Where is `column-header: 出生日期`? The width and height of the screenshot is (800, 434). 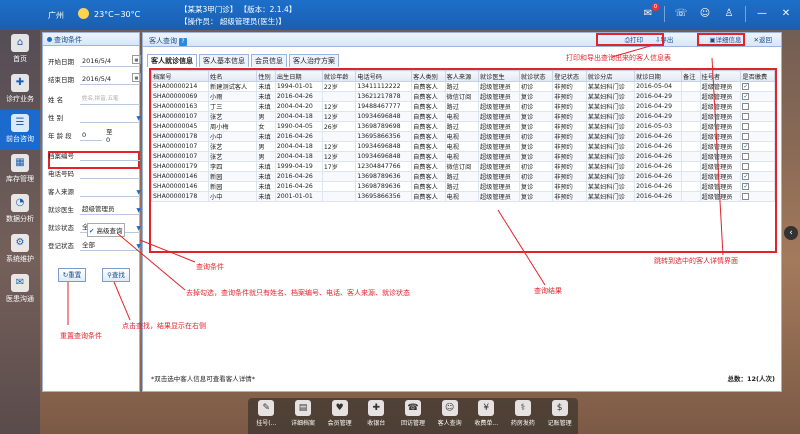
column-header: 出生日期 is located at coordinates (298, 76).